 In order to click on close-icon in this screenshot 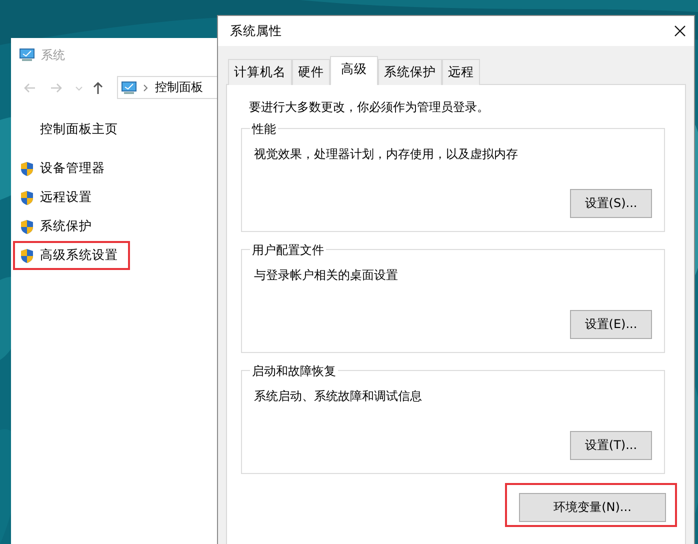, I will do `click(680, 31)`.